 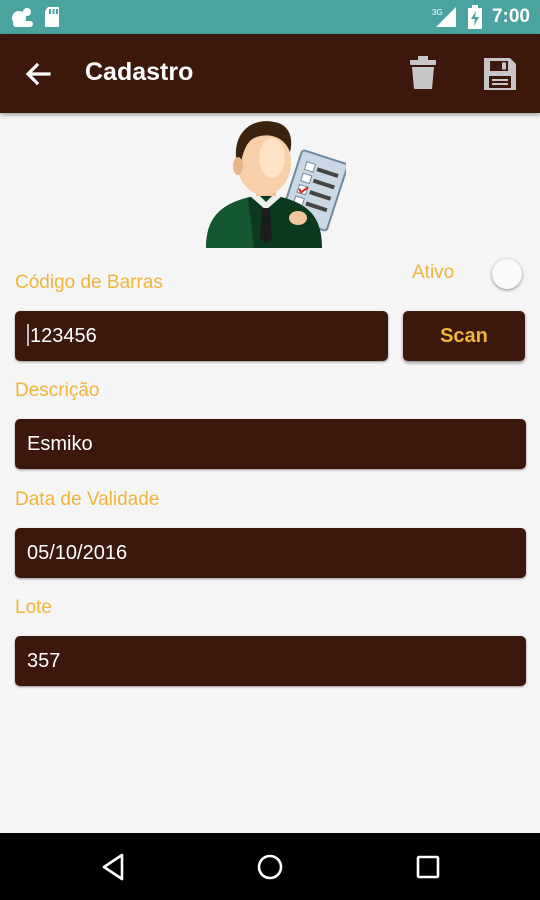 What do you see at coordinates (44, 661) in the screenshot?
I see `batch-value: 357` at bounding box center [44, 661].